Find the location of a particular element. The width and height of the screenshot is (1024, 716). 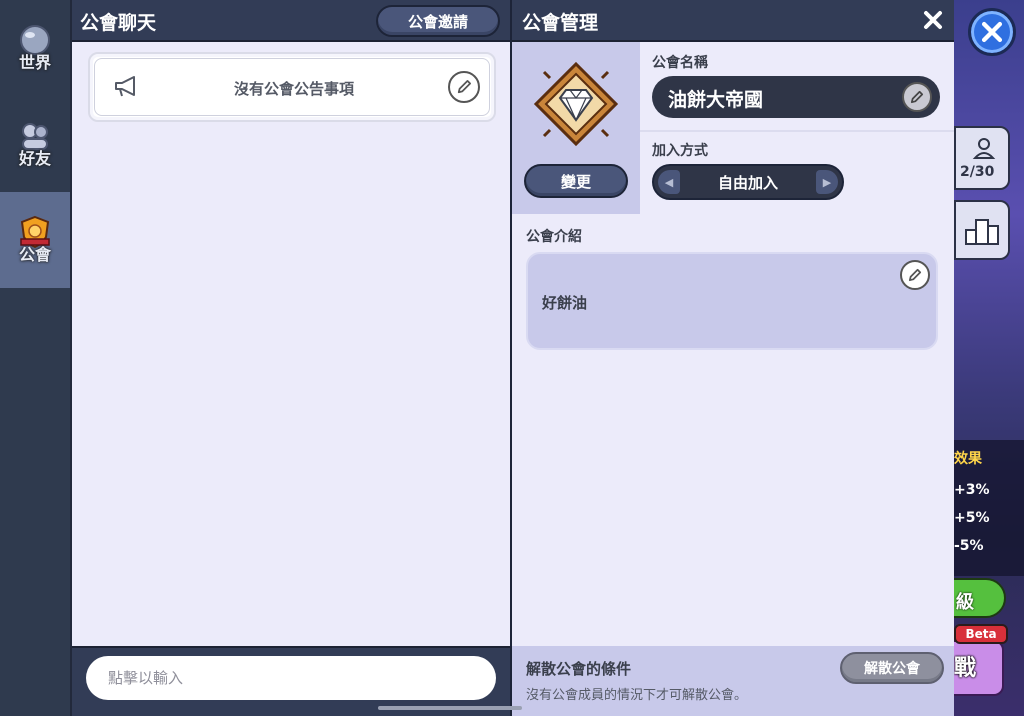

join-method-selector: ◀ 自由加入 ▶ is located at coordinates (748, 182).